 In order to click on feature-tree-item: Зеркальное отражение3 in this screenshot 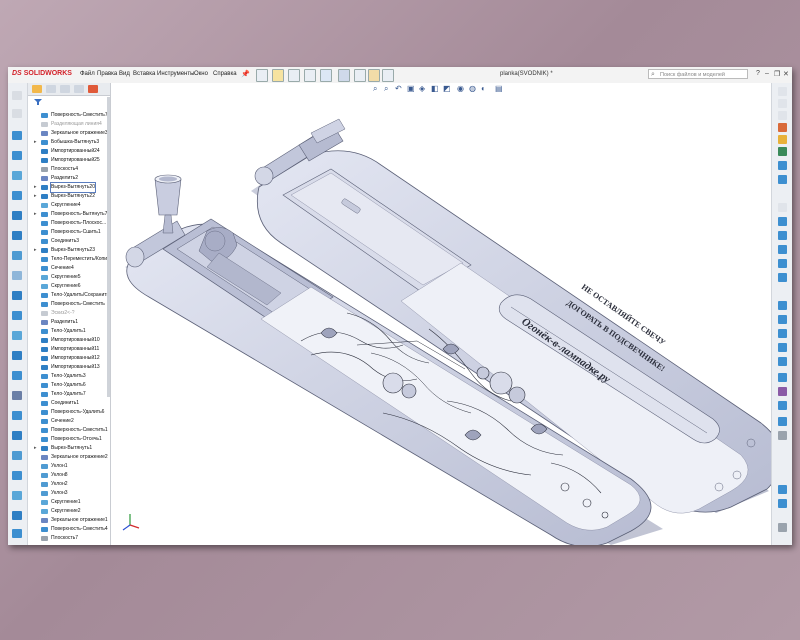, I will do `click(69, 133)`.